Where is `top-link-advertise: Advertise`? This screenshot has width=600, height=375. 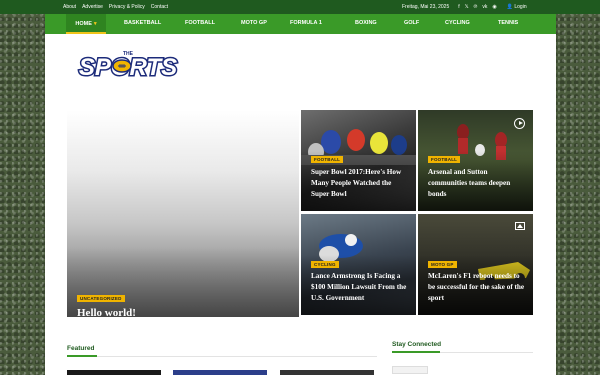
top-link-advertise: Advertise is located at coordinates (92, 7).